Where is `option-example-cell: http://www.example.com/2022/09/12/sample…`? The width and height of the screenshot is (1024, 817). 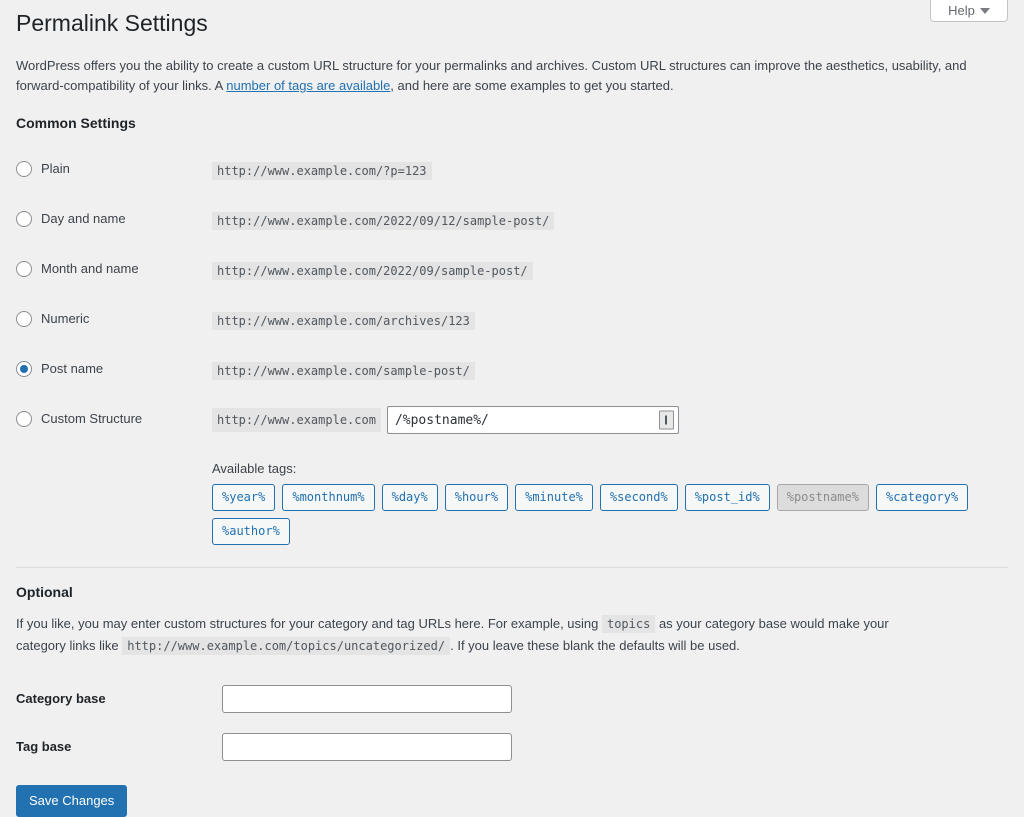
option-example-cell: http://www.example.com/2022/09/12/sample… is located at coordinates (610, 220).